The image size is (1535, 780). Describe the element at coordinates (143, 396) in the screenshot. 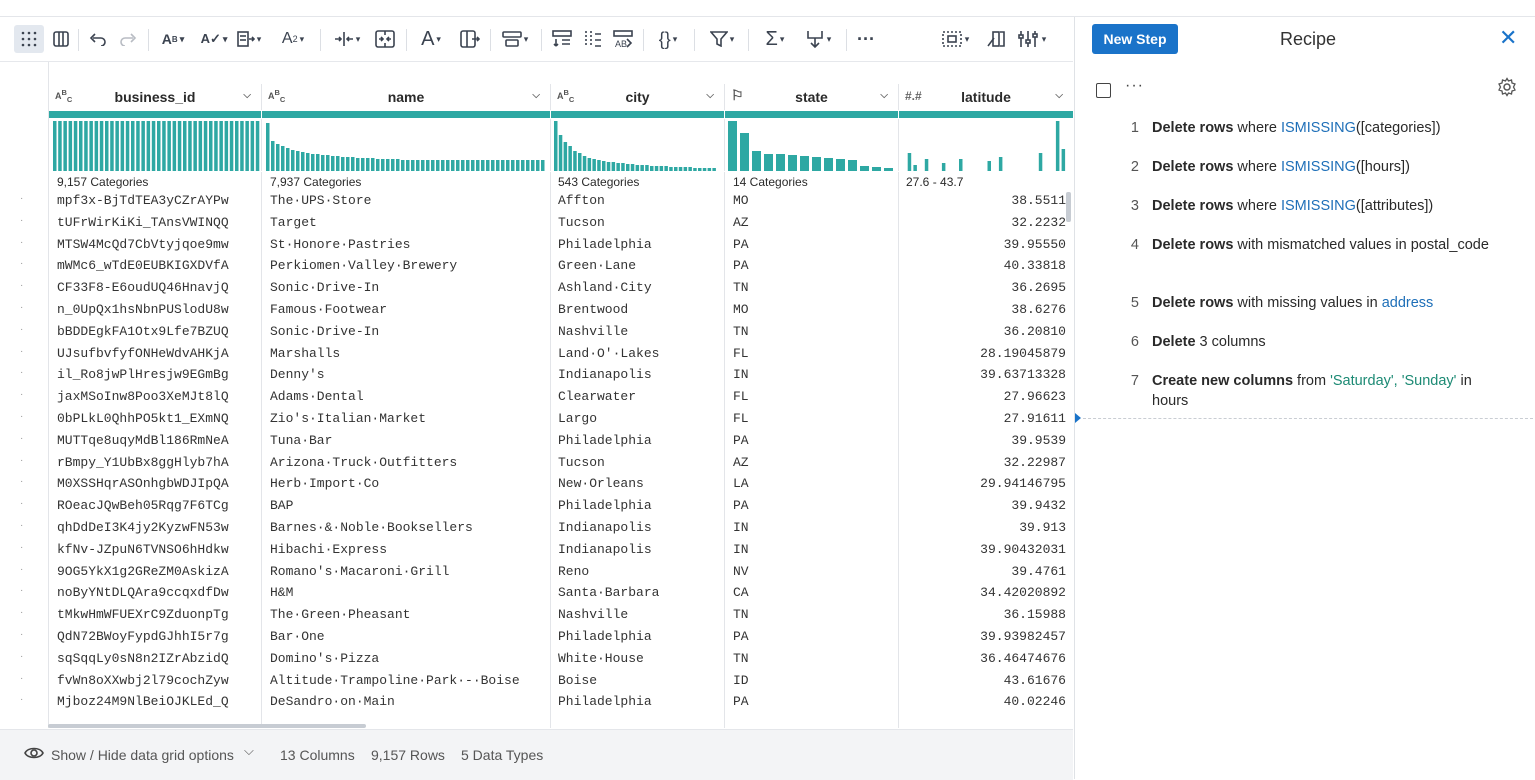

I see `table-cell: jaxMSoInw8Poo3XeMJt8lQ` at that location.